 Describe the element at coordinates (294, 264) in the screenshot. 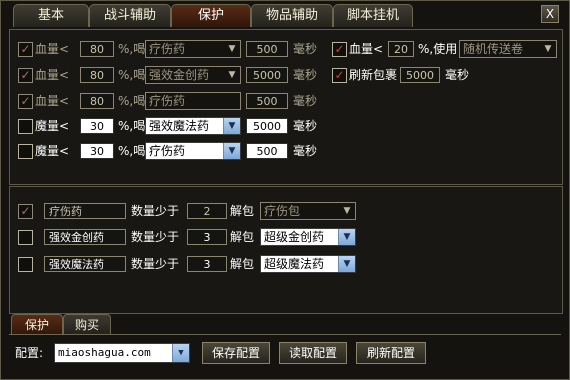

I see `bundle-select-value: 超级魔法药` at that location.